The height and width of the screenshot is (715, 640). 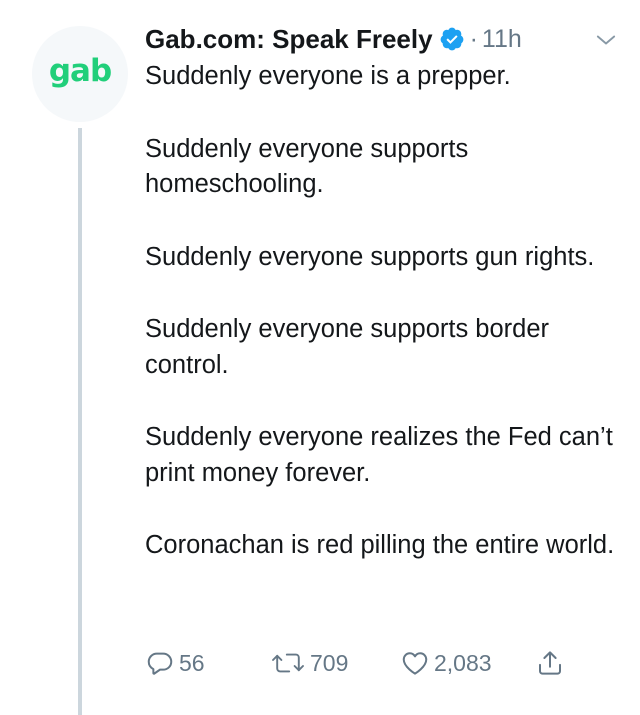 What do you see at coordinates (289, 39) in the screenshot?
I see `display-name: Gab.com: Speak Freely` at bounding box center [289, 39].